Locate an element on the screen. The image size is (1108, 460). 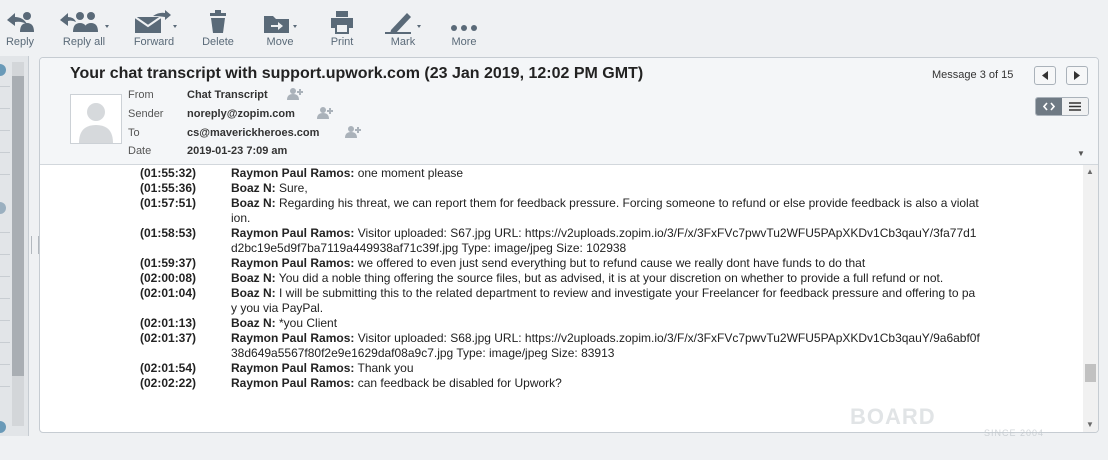
expand-header-icon: ▼ is located at coordinates (1081, 153).